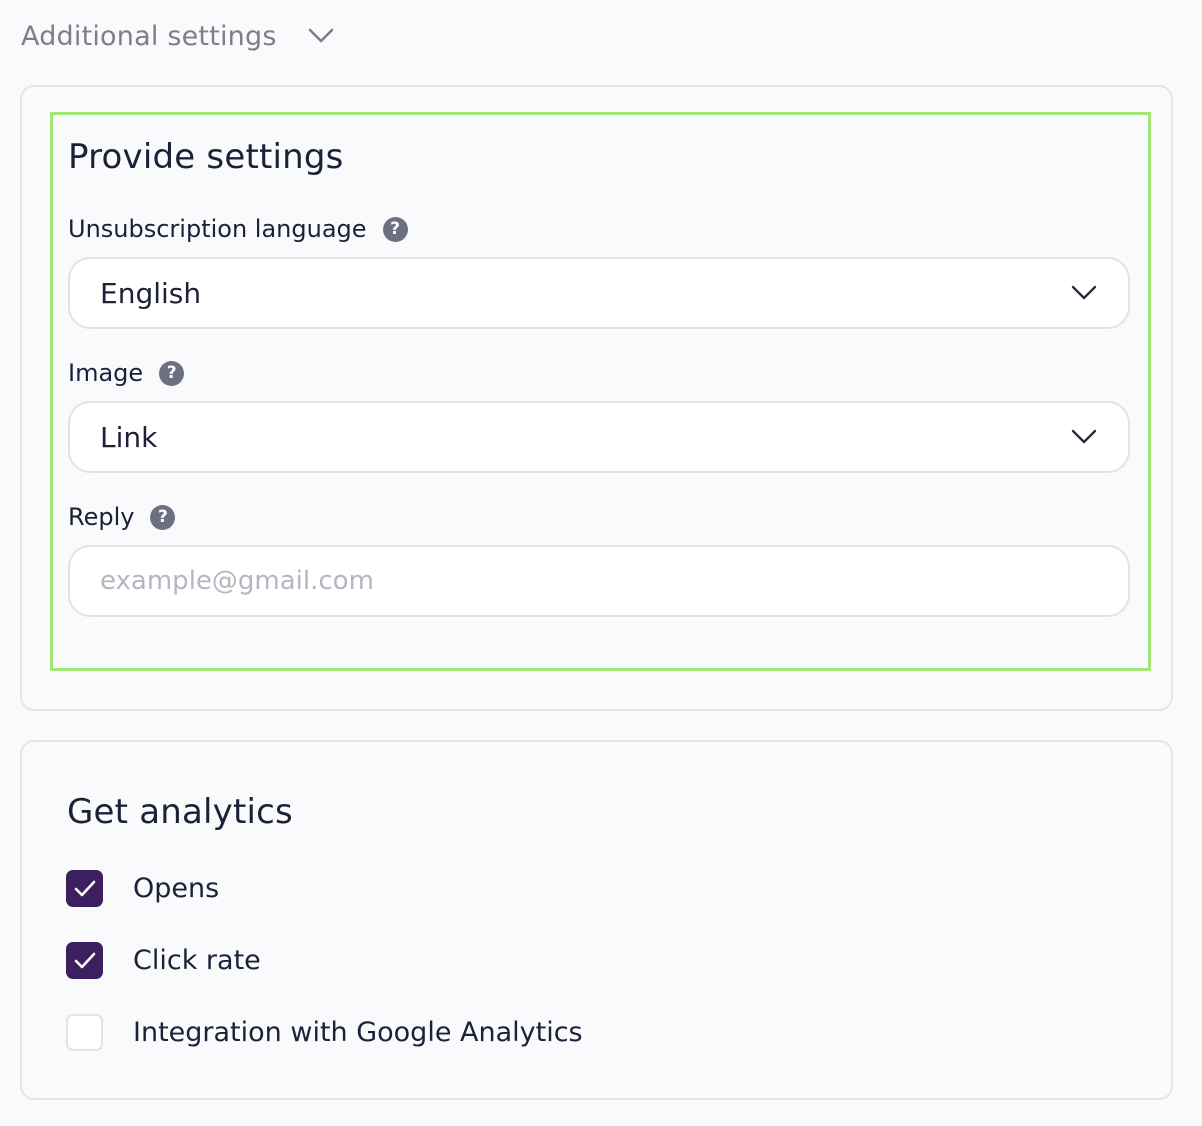 This screenshot has height=1126, width=1202. I want to click on reply-label-row: Reply ?, so click(122, 517).